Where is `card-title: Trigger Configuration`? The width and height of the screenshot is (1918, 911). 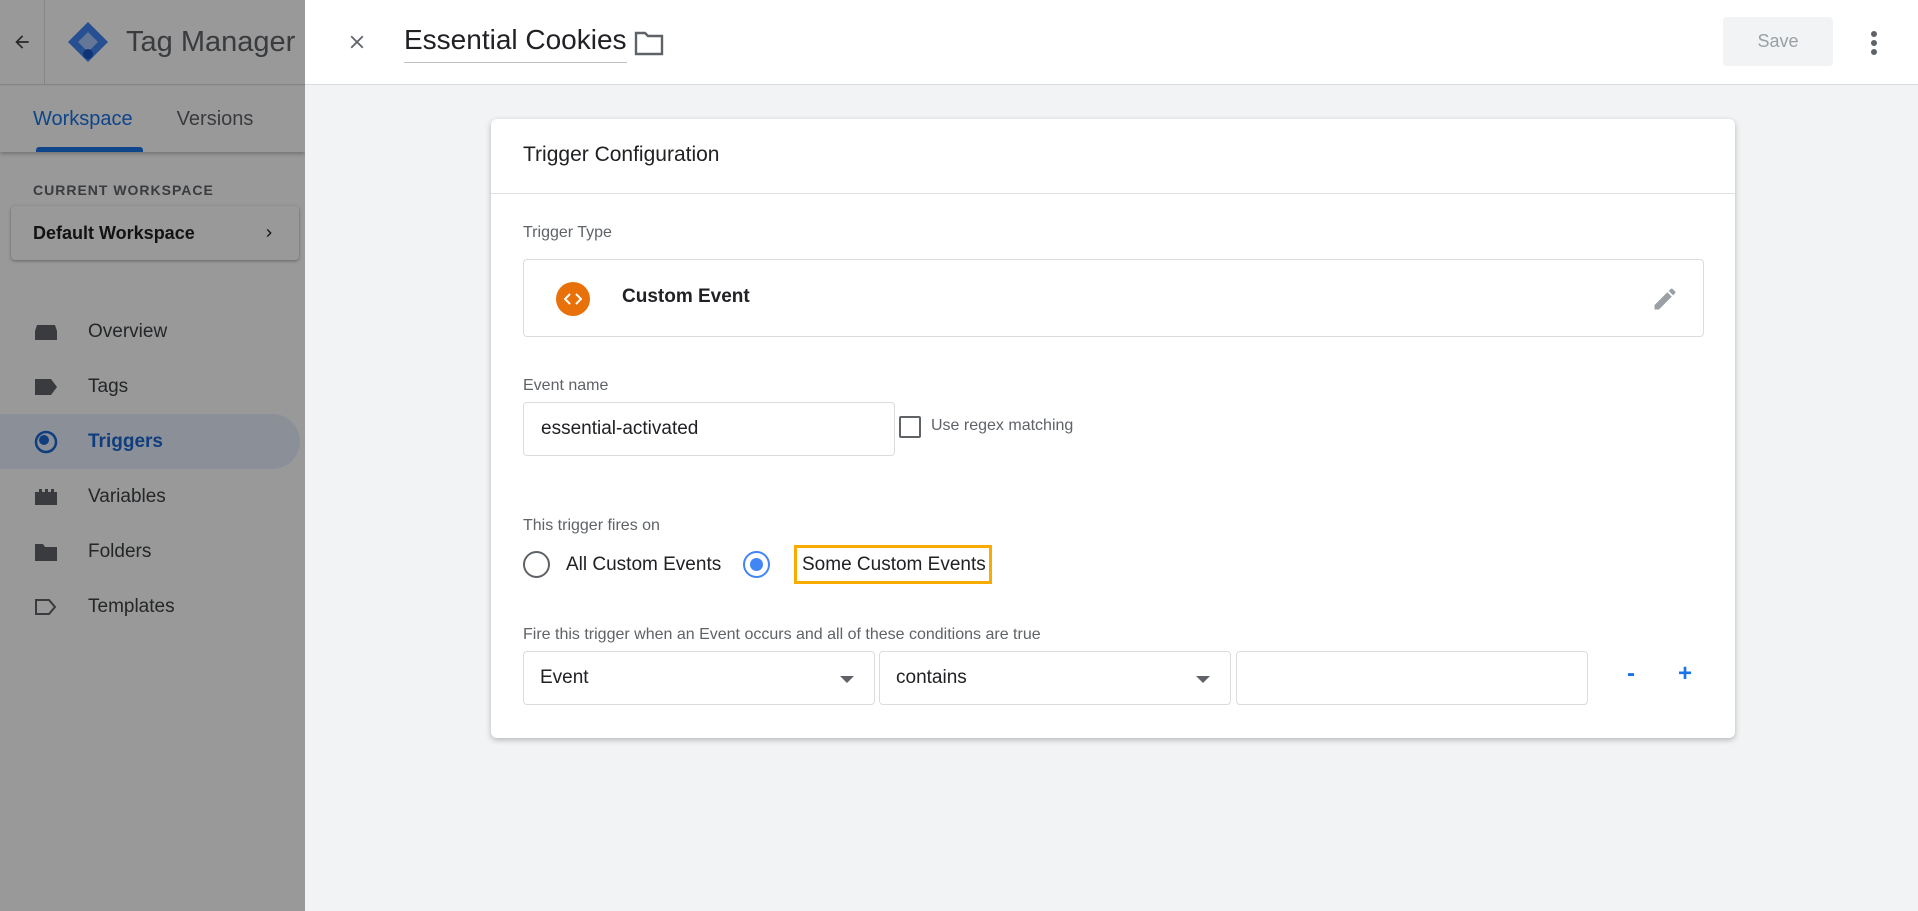
card-title: Trigger Configuration is located at coordinates (621, 154).